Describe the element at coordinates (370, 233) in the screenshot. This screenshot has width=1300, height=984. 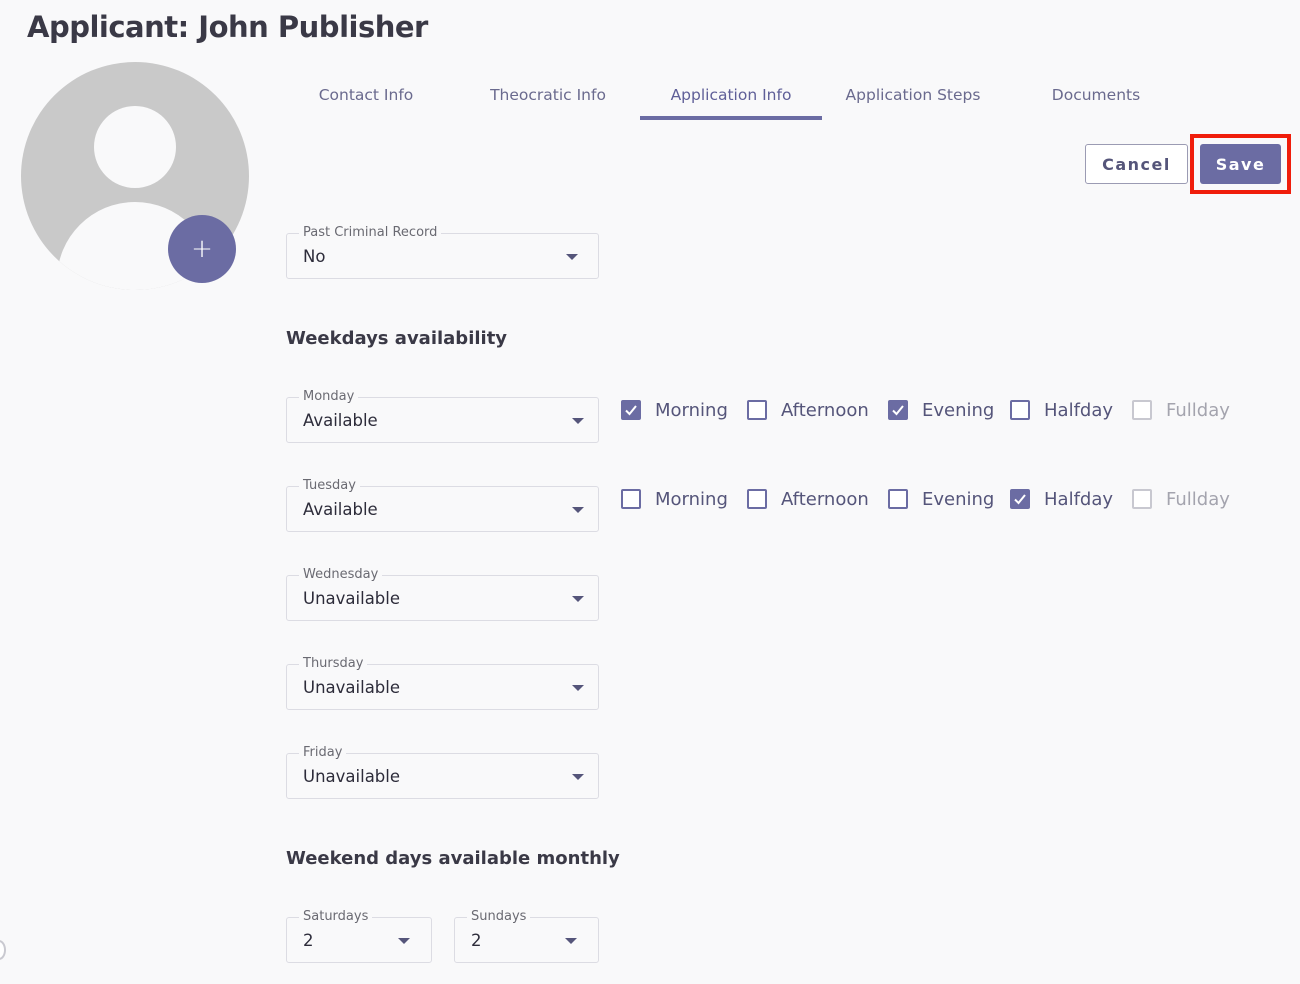
I see `criminal-record-label: Past Criminal Record` at that location.